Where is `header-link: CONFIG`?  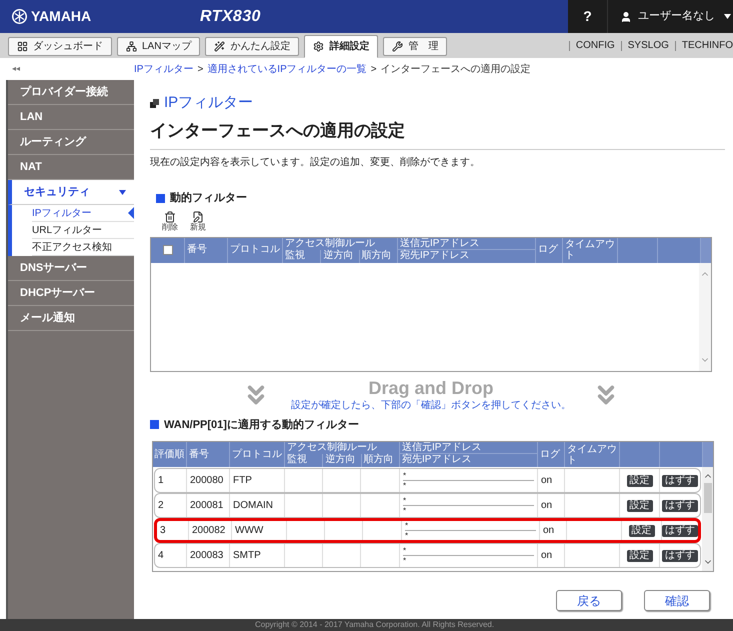
header-link: CONFIG is located at coordinates (595, 45).